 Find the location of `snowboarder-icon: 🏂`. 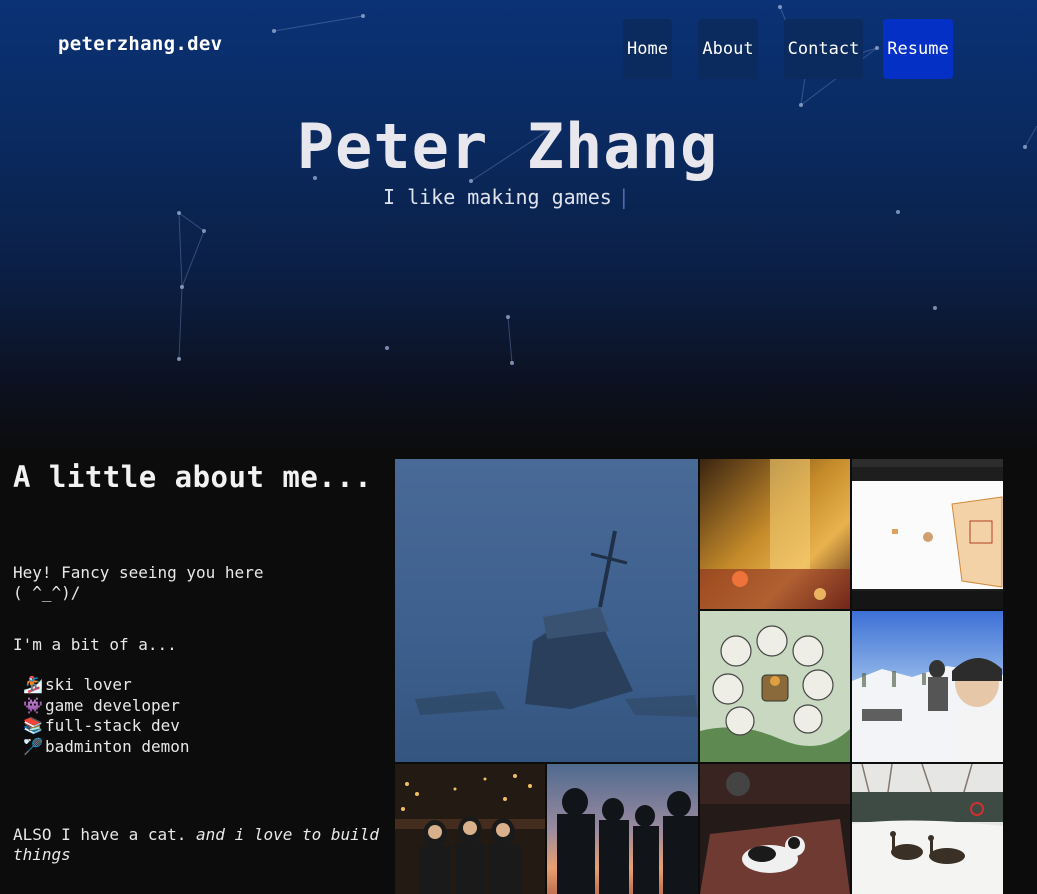

snowboarder-icon: 🏂 is located at coordinates (33, 684).